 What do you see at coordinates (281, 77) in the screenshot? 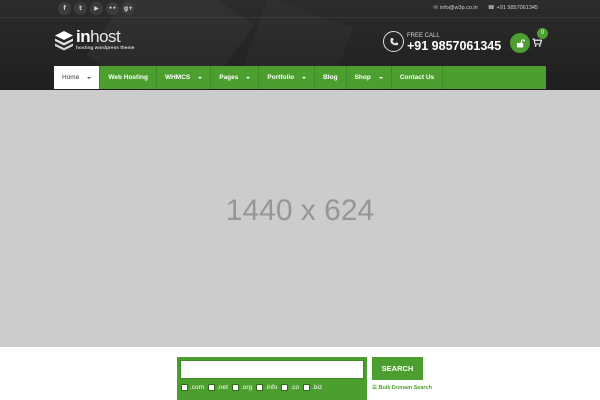
I see `nav-item-label: Portfolio` at bounding box center [281, 77].